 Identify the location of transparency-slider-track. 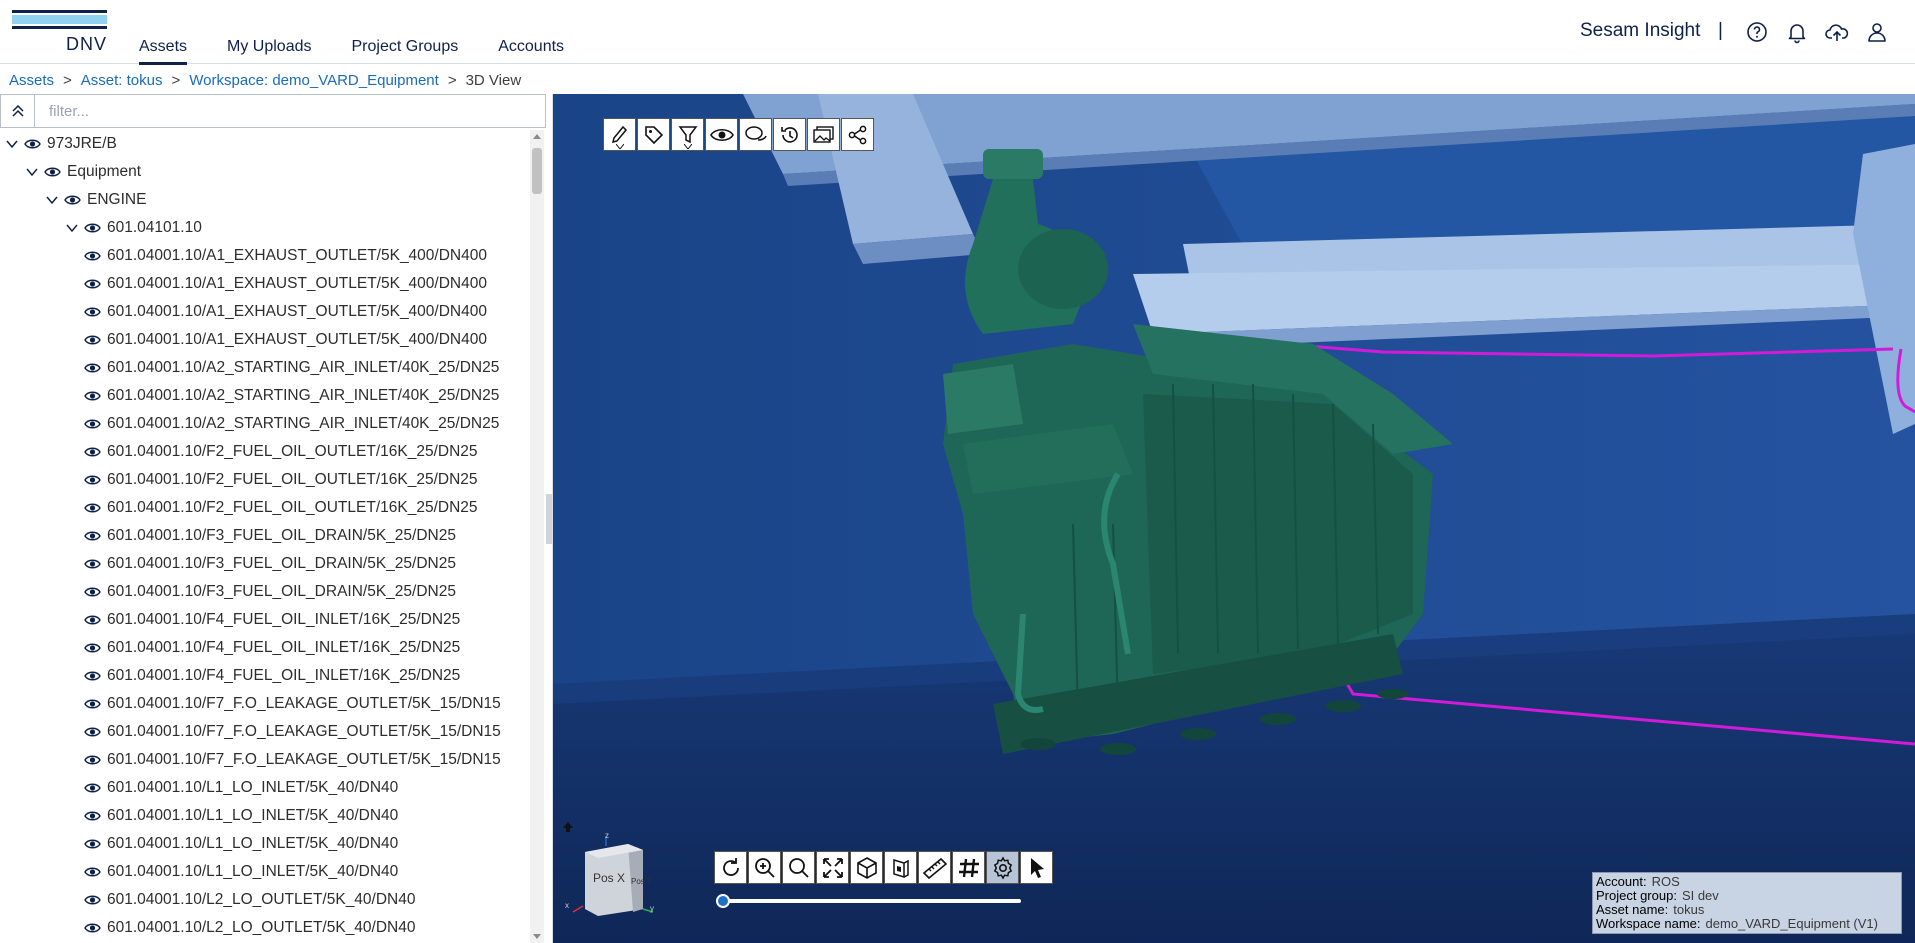
(870, 901).